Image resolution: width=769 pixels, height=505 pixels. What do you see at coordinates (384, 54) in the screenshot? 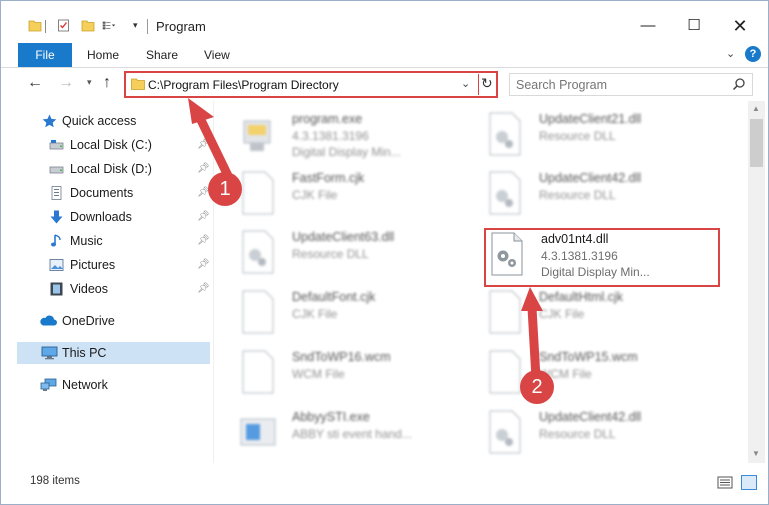
I see `ribbon-tabs: File Home Share View ⌄ ?` at bounding box center [384, 54].